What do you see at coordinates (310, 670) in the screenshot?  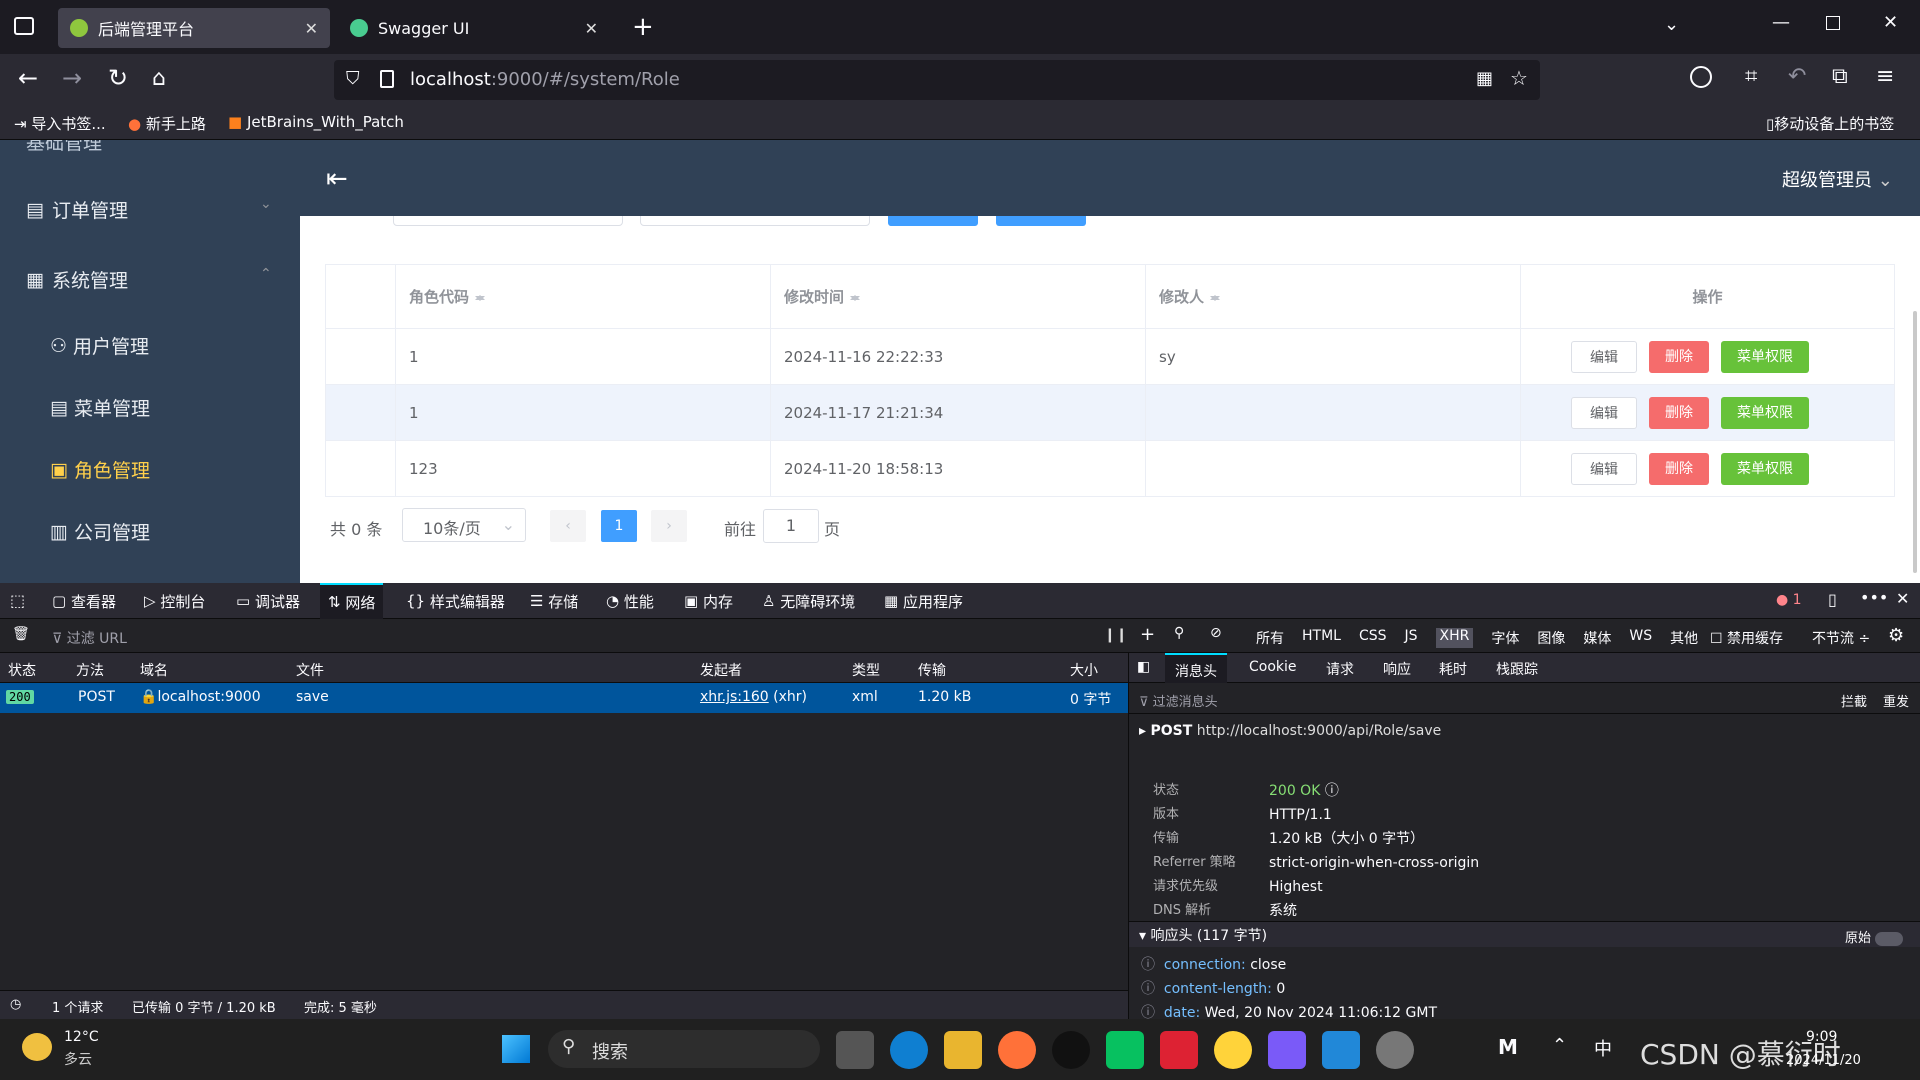 I see `col-file: 文件` at bounding box center [310, 670].